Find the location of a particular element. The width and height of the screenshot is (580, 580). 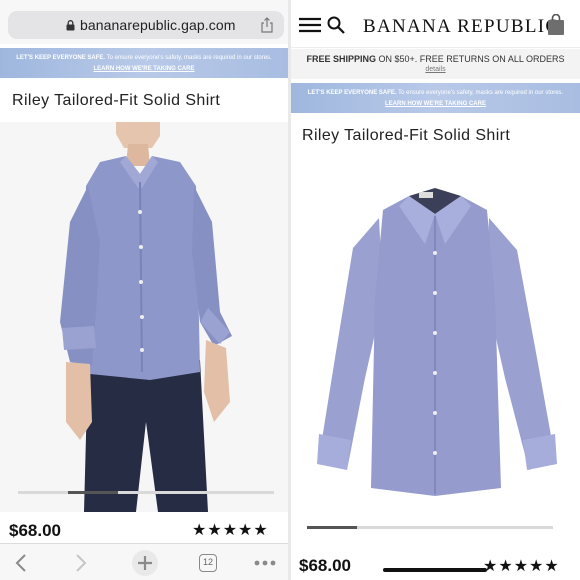

chevron-left-icon is located at coordinates (20, 562).